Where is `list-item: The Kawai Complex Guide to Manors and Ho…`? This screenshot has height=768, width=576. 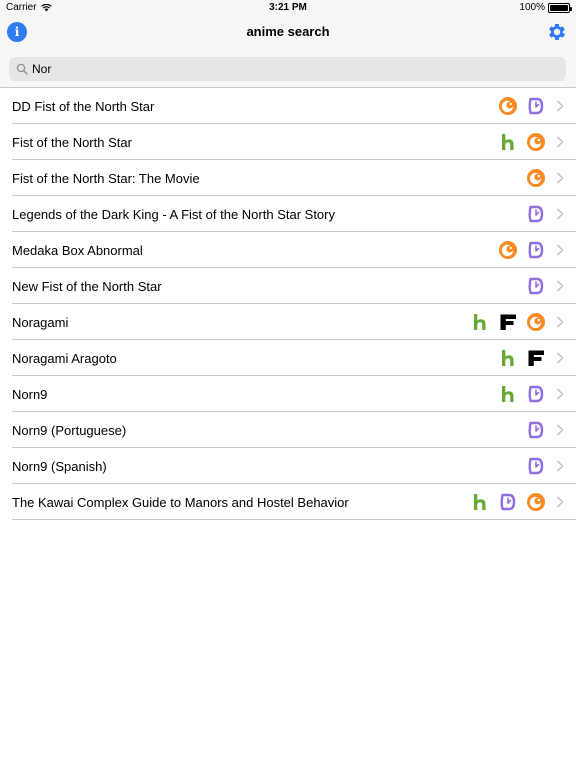
list-item: The Kawai Complex Guide to Manors and Ho… is located at coordinates (288, 502).